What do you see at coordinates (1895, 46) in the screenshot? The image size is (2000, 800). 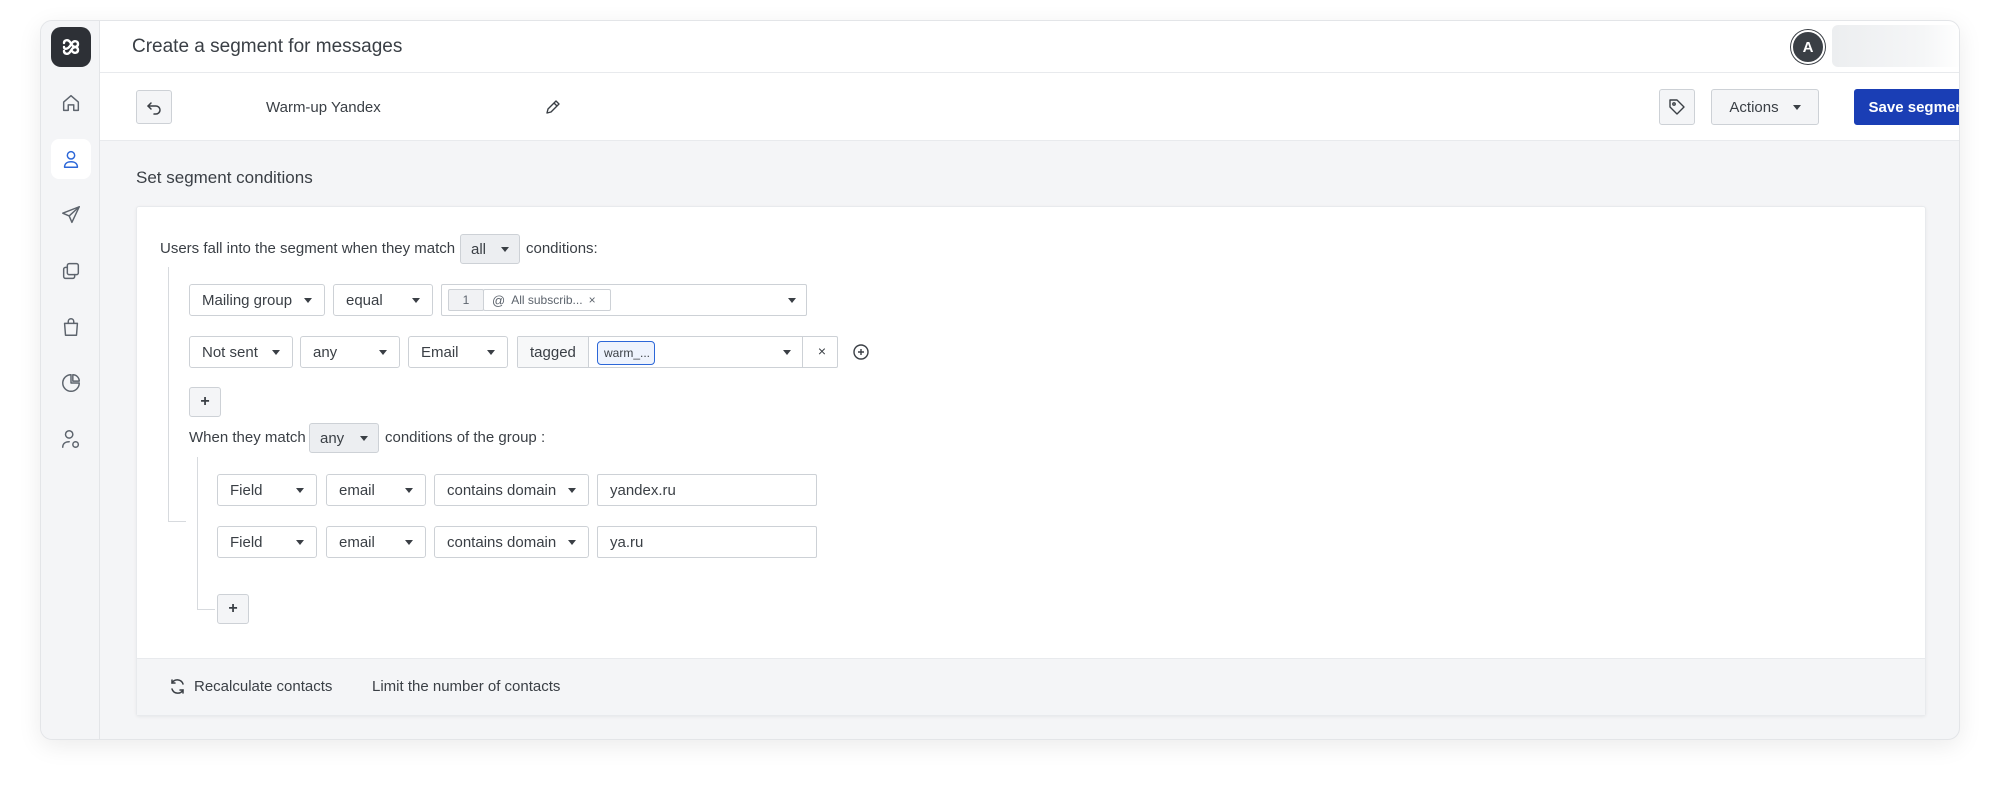 I see `user-name-blurred` at bounding box center [1895, 46].